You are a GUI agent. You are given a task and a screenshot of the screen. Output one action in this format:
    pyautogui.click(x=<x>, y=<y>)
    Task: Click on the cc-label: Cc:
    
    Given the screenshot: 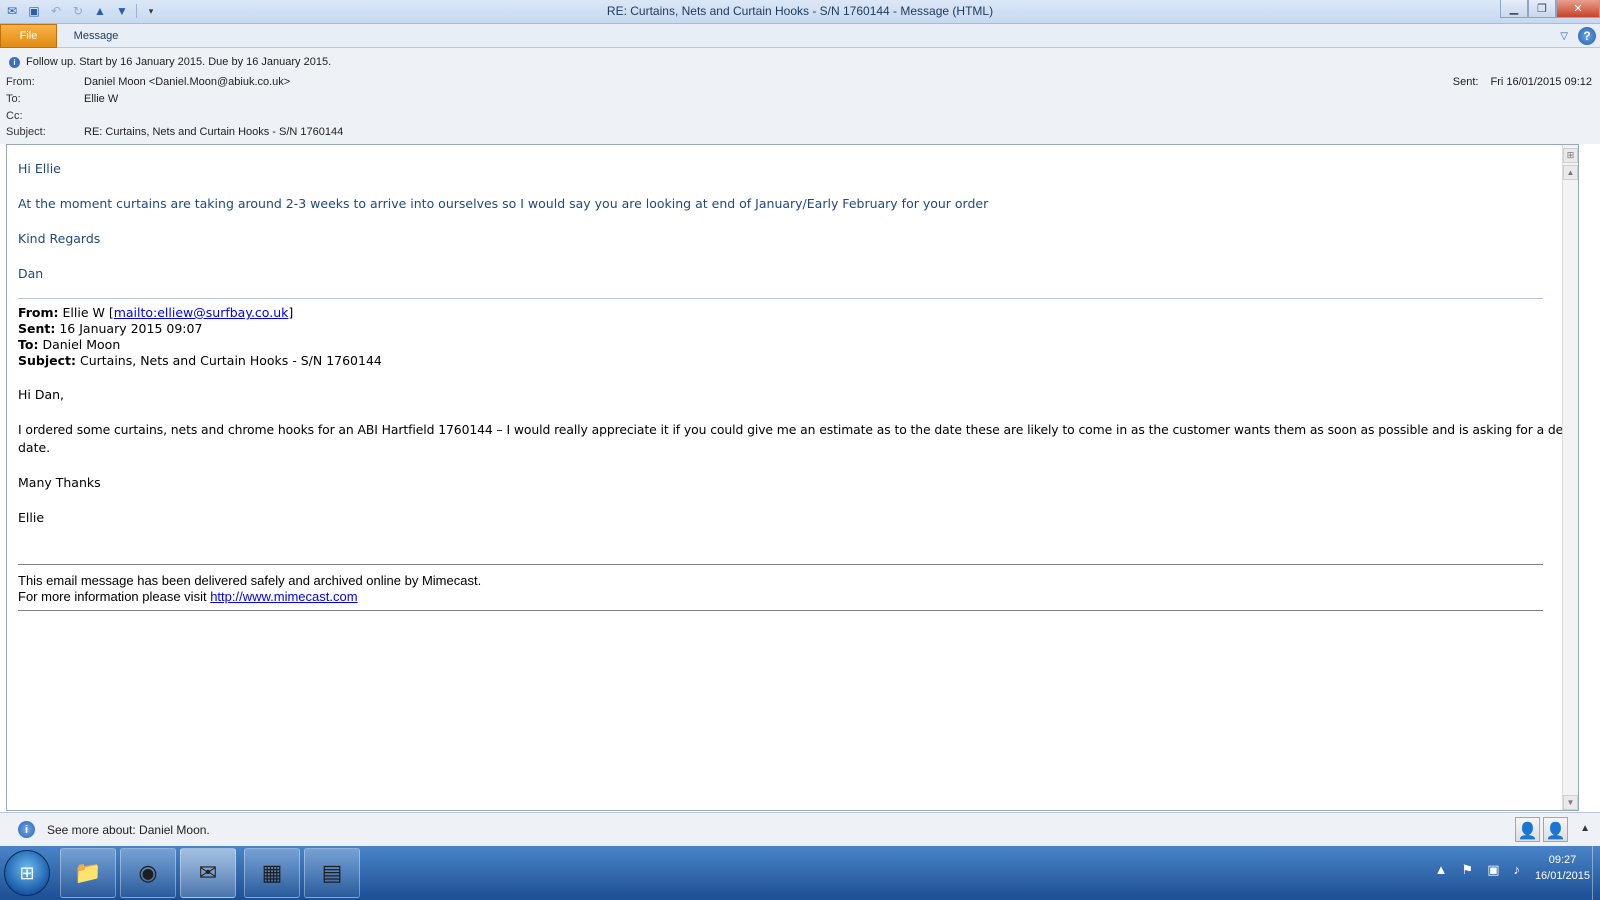 What is the action you would take?
    pyautogui.click(x=14, y=116)
    